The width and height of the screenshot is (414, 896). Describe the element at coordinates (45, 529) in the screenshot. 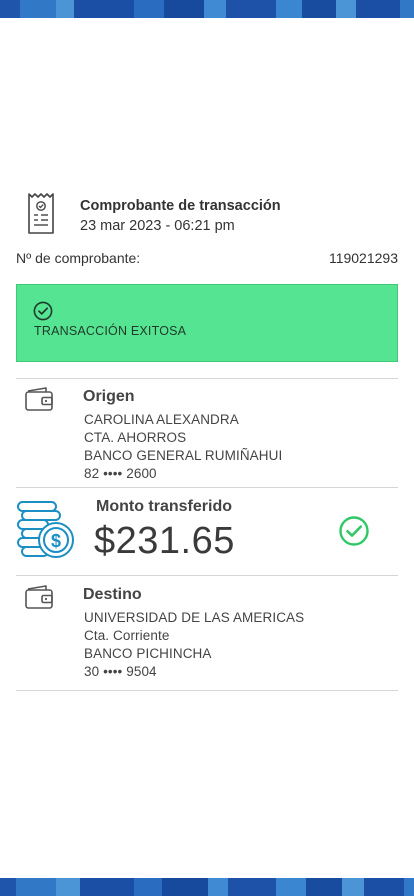

I see `coins-dollar-icon: $` at that location.